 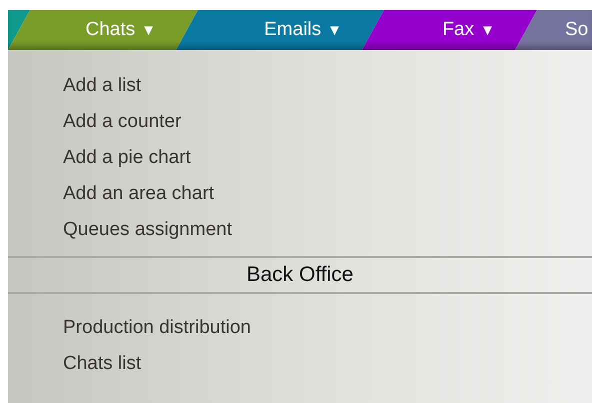 I want to click on menu-item: Add a counter, so click(x=300, y=122).